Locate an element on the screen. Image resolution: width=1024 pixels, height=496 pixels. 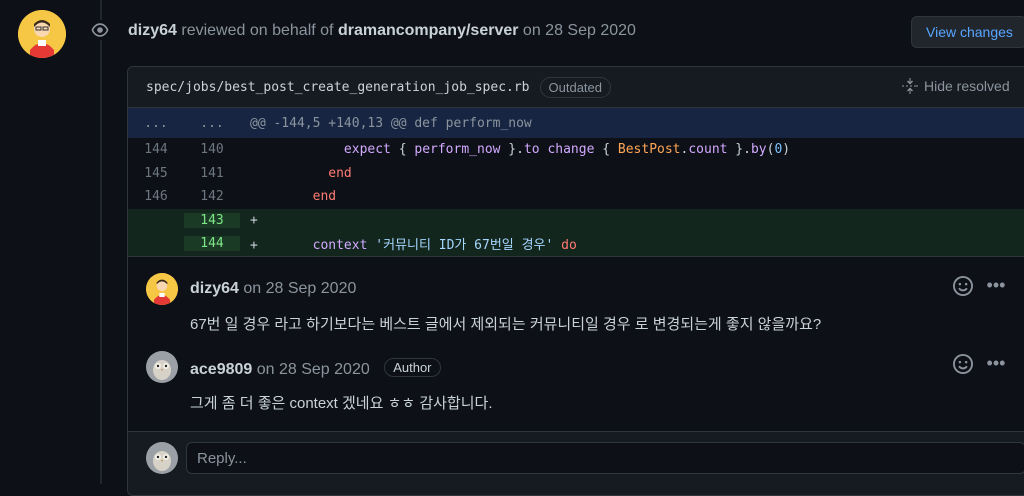
diff-line: 146 142 end is located at coordinates (576, 197).